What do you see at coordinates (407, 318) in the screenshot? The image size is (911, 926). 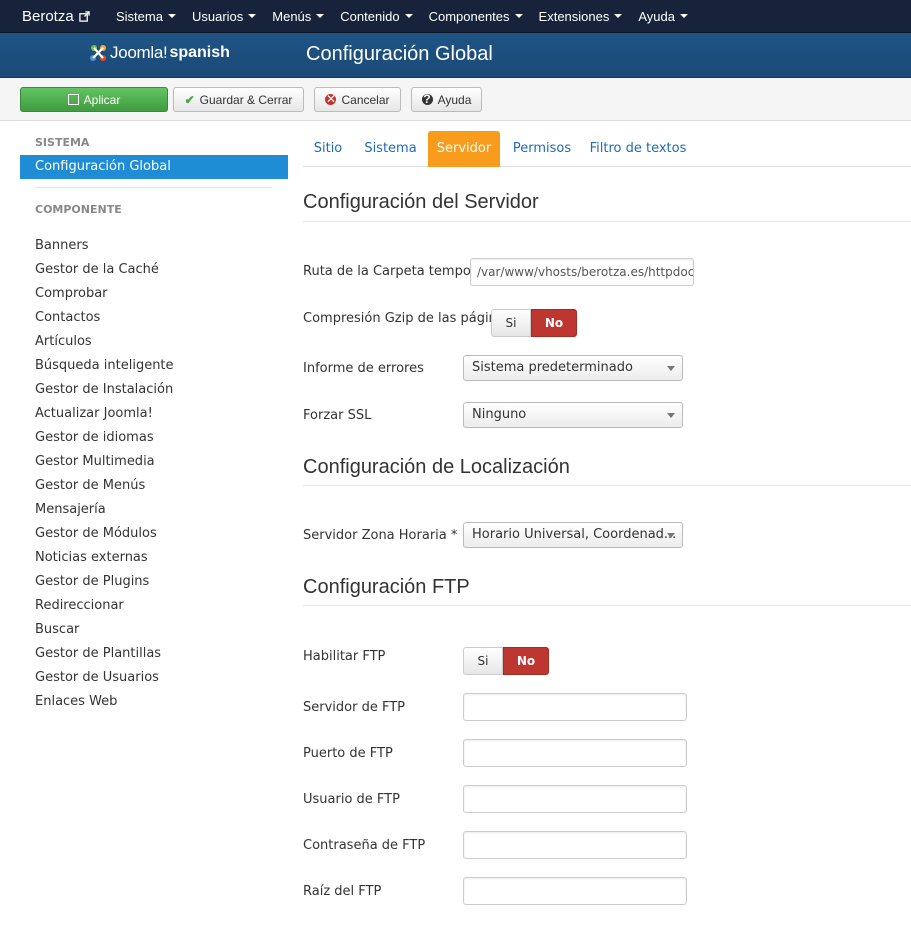 I see `gzip-label: Compresión Gzip de las páginas` at bounding box center [407, 318].